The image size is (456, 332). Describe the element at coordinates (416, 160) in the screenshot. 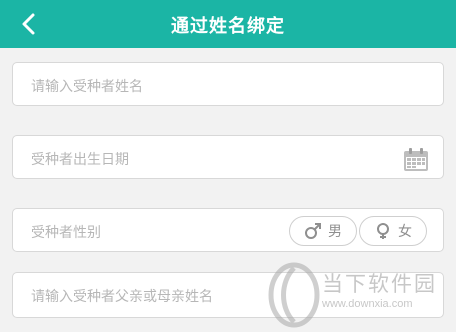

I see `calendar-icon` at that location.